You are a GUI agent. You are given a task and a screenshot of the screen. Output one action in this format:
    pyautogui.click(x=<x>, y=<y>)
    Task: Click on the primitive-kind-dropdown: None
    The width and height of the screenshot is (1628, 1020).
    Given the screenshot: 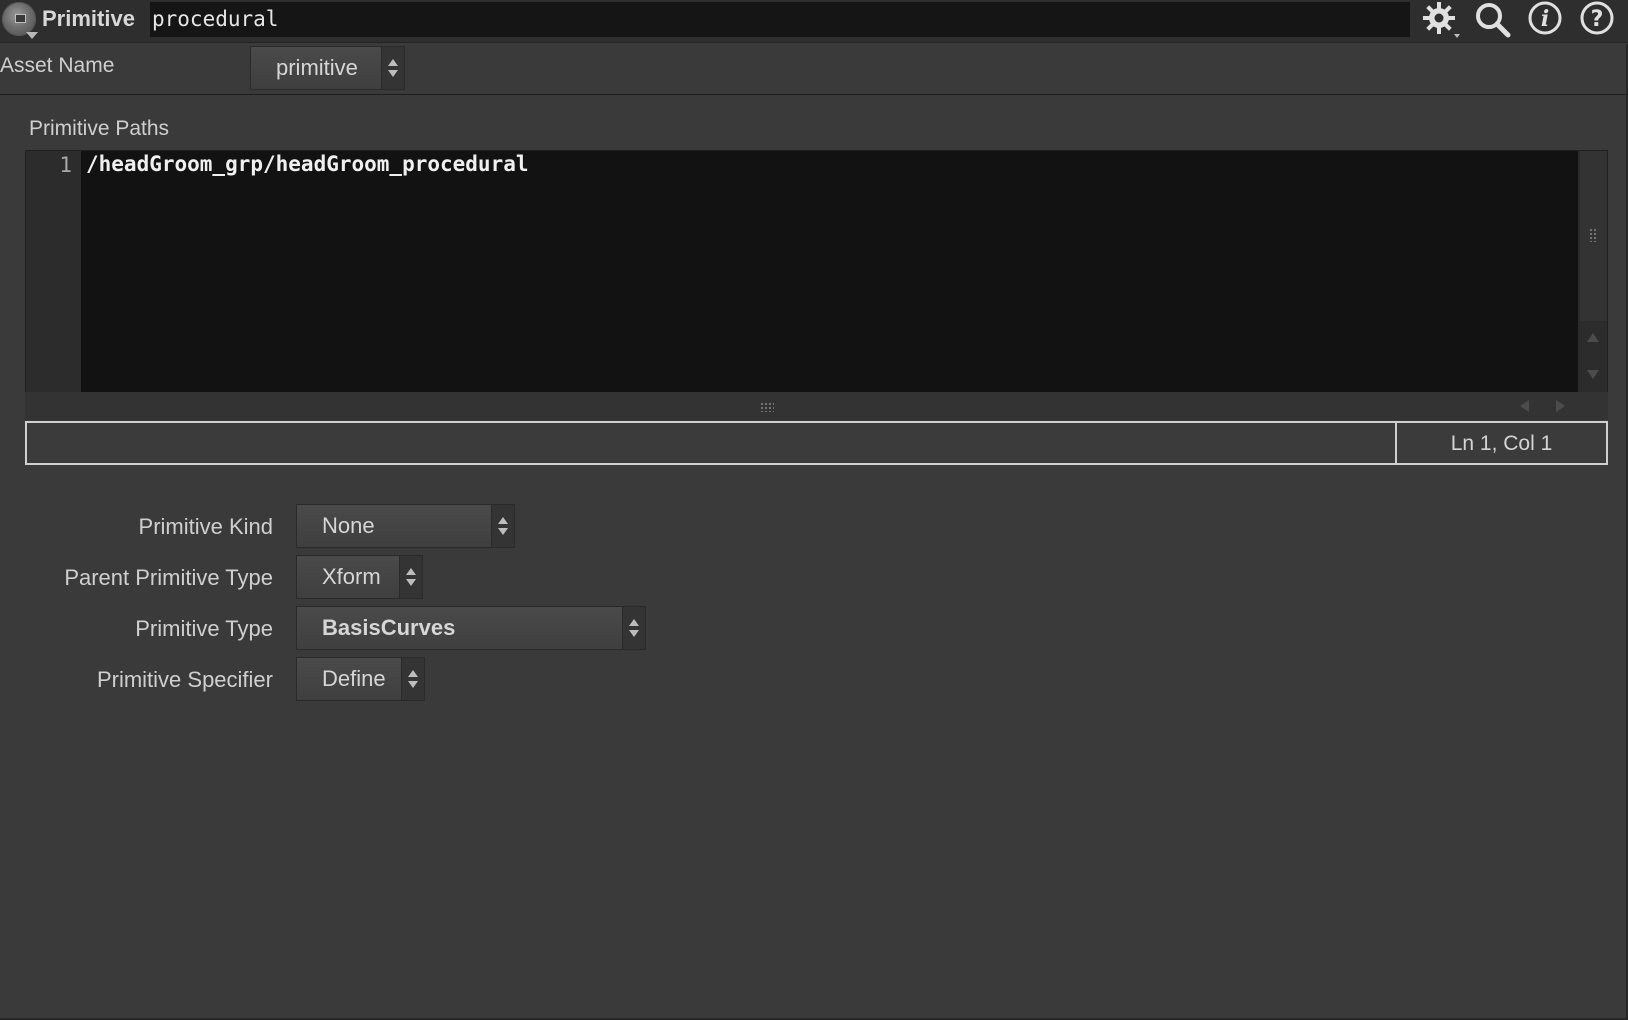 What is the action you would take?
    pyautogui.click(x=405, y=526)
    